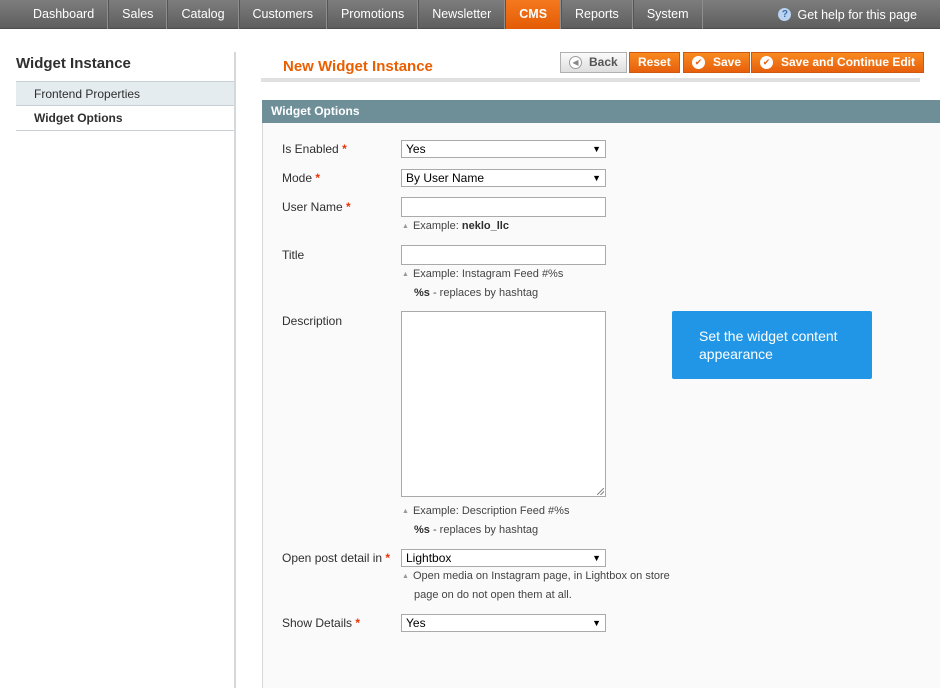  I want to click on widget-appearance-tooltip: Set the widget content appearance, so click(772, 345).